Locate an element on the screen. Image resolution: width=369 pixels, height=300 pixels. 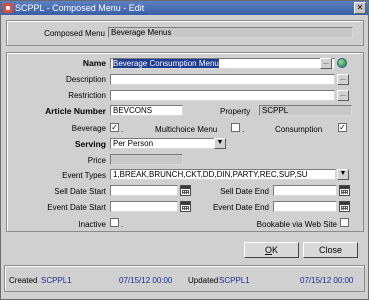
event-date-start-field is located at coordinates (144, 206).